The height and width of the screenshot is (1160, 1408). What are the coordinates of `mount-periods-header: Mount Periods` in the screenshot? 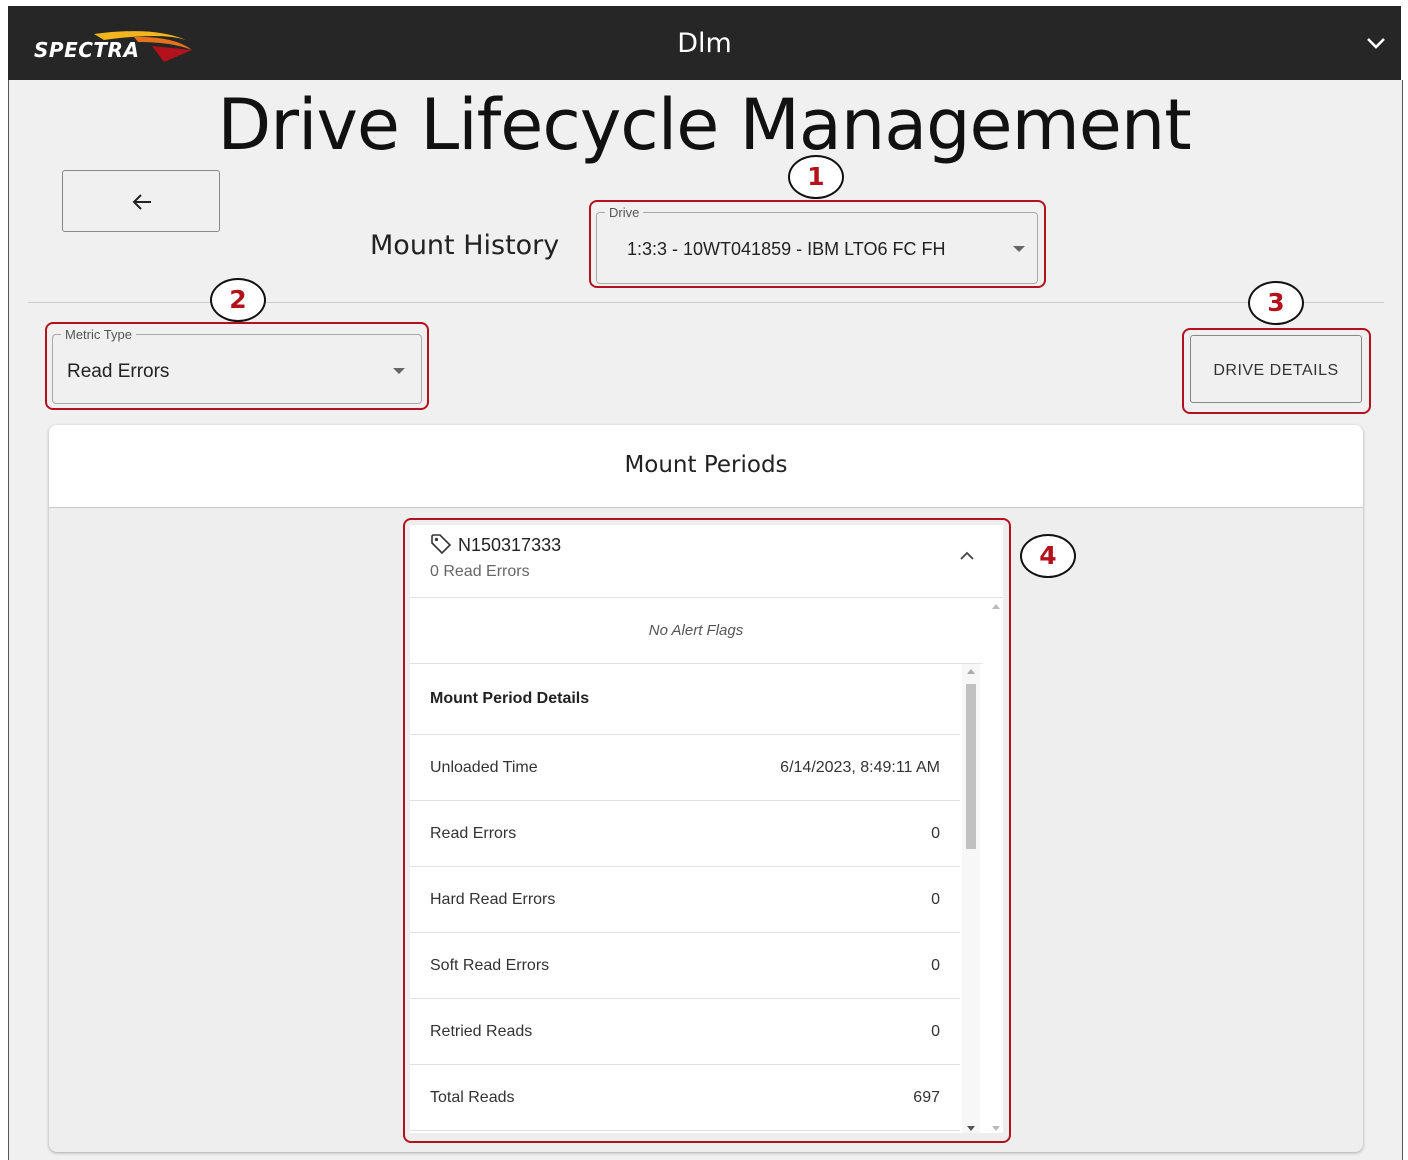 It's located at (706, 466).